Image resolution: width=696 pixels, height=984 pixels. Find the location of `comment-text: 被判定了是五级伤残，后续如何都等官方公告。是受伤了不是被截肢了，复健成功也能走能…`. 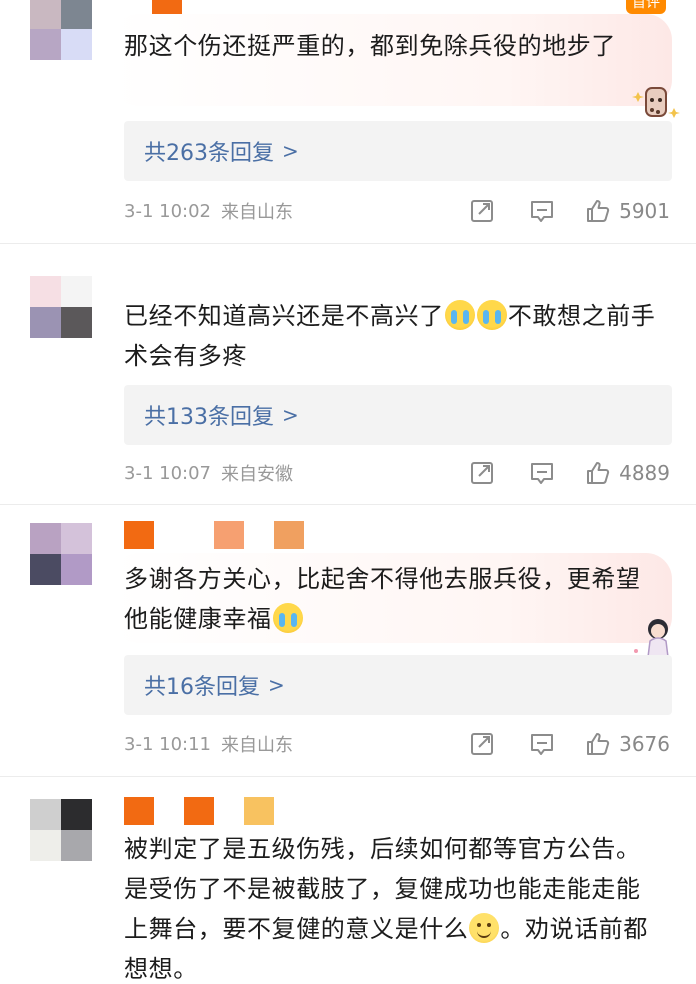

comment-text: 被判定了是五级伤残，后续如何都等官方公告。是受伤了不是被截肢了，复健成功也能走能… is located at coordinates (393, 906).